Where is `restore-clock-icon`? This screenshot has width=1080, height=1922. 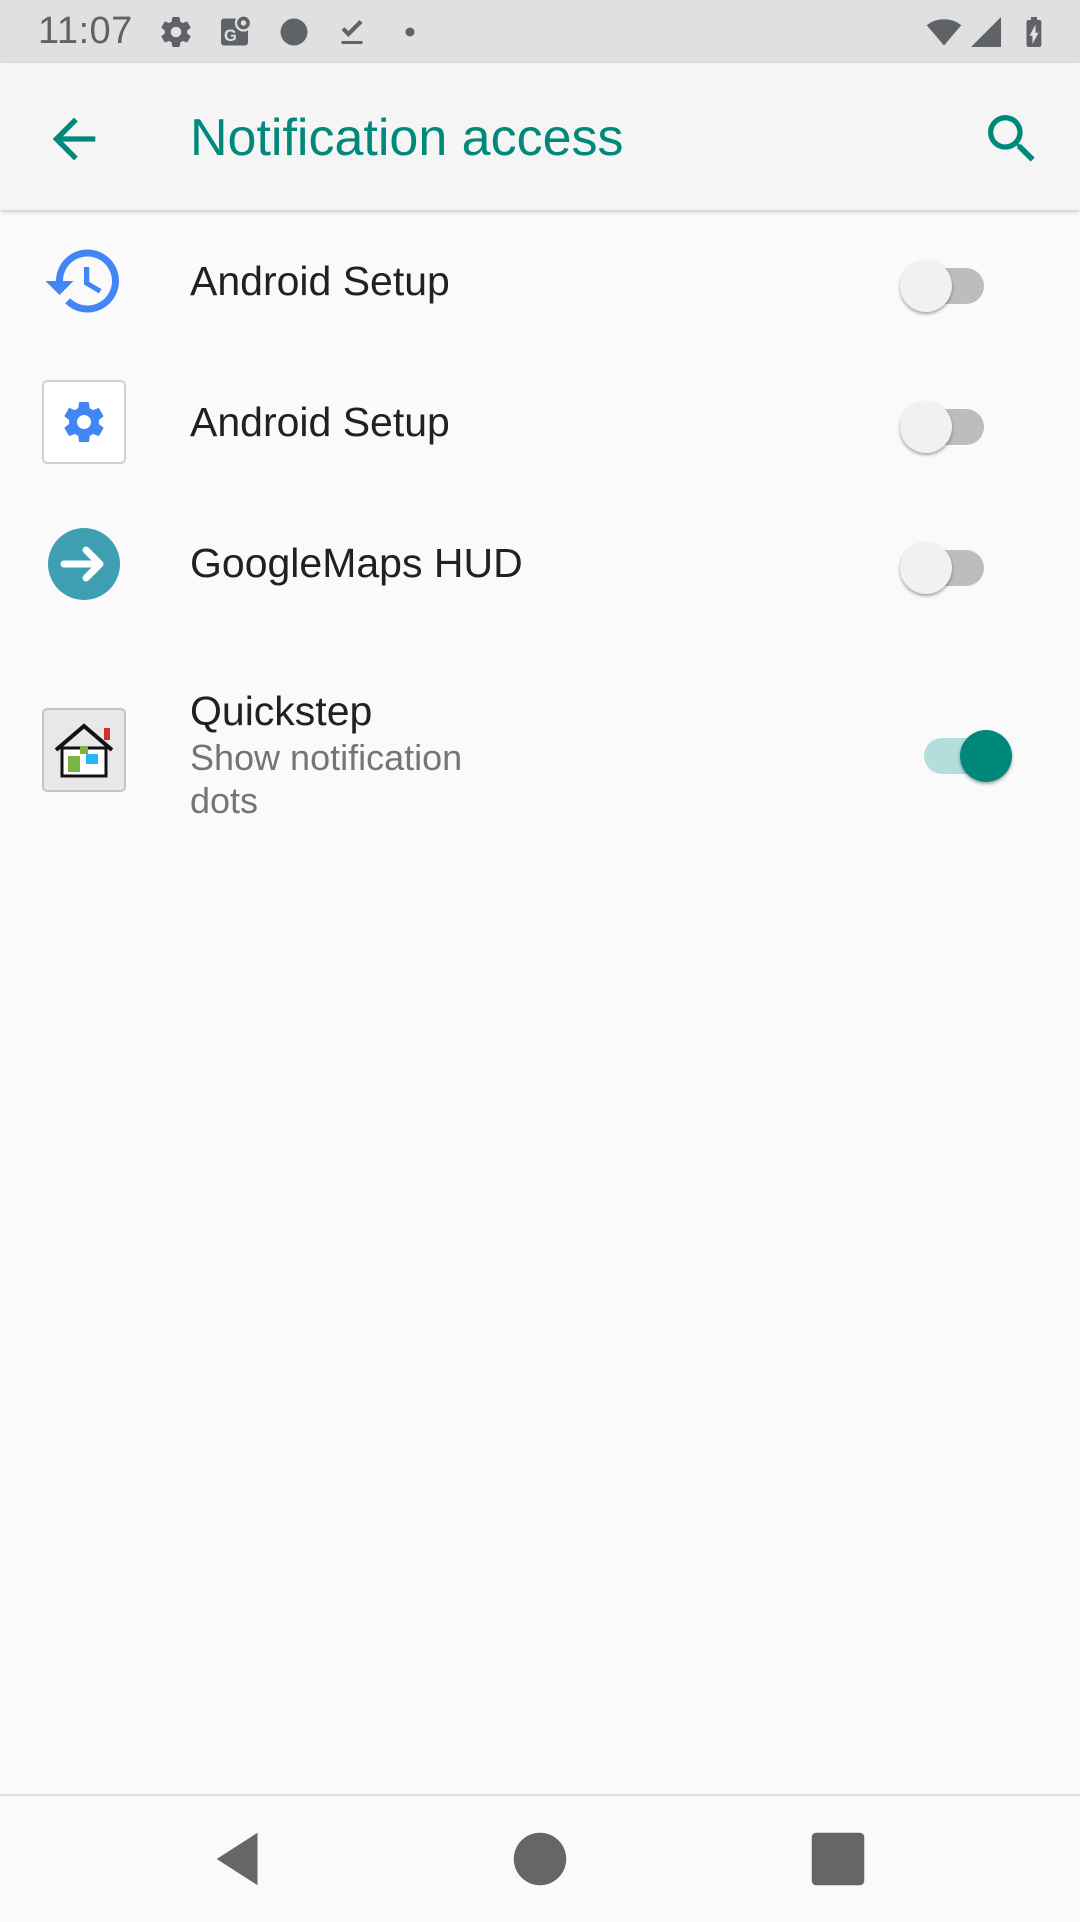 restore-clock-icon is located at coordinates (82, 281).